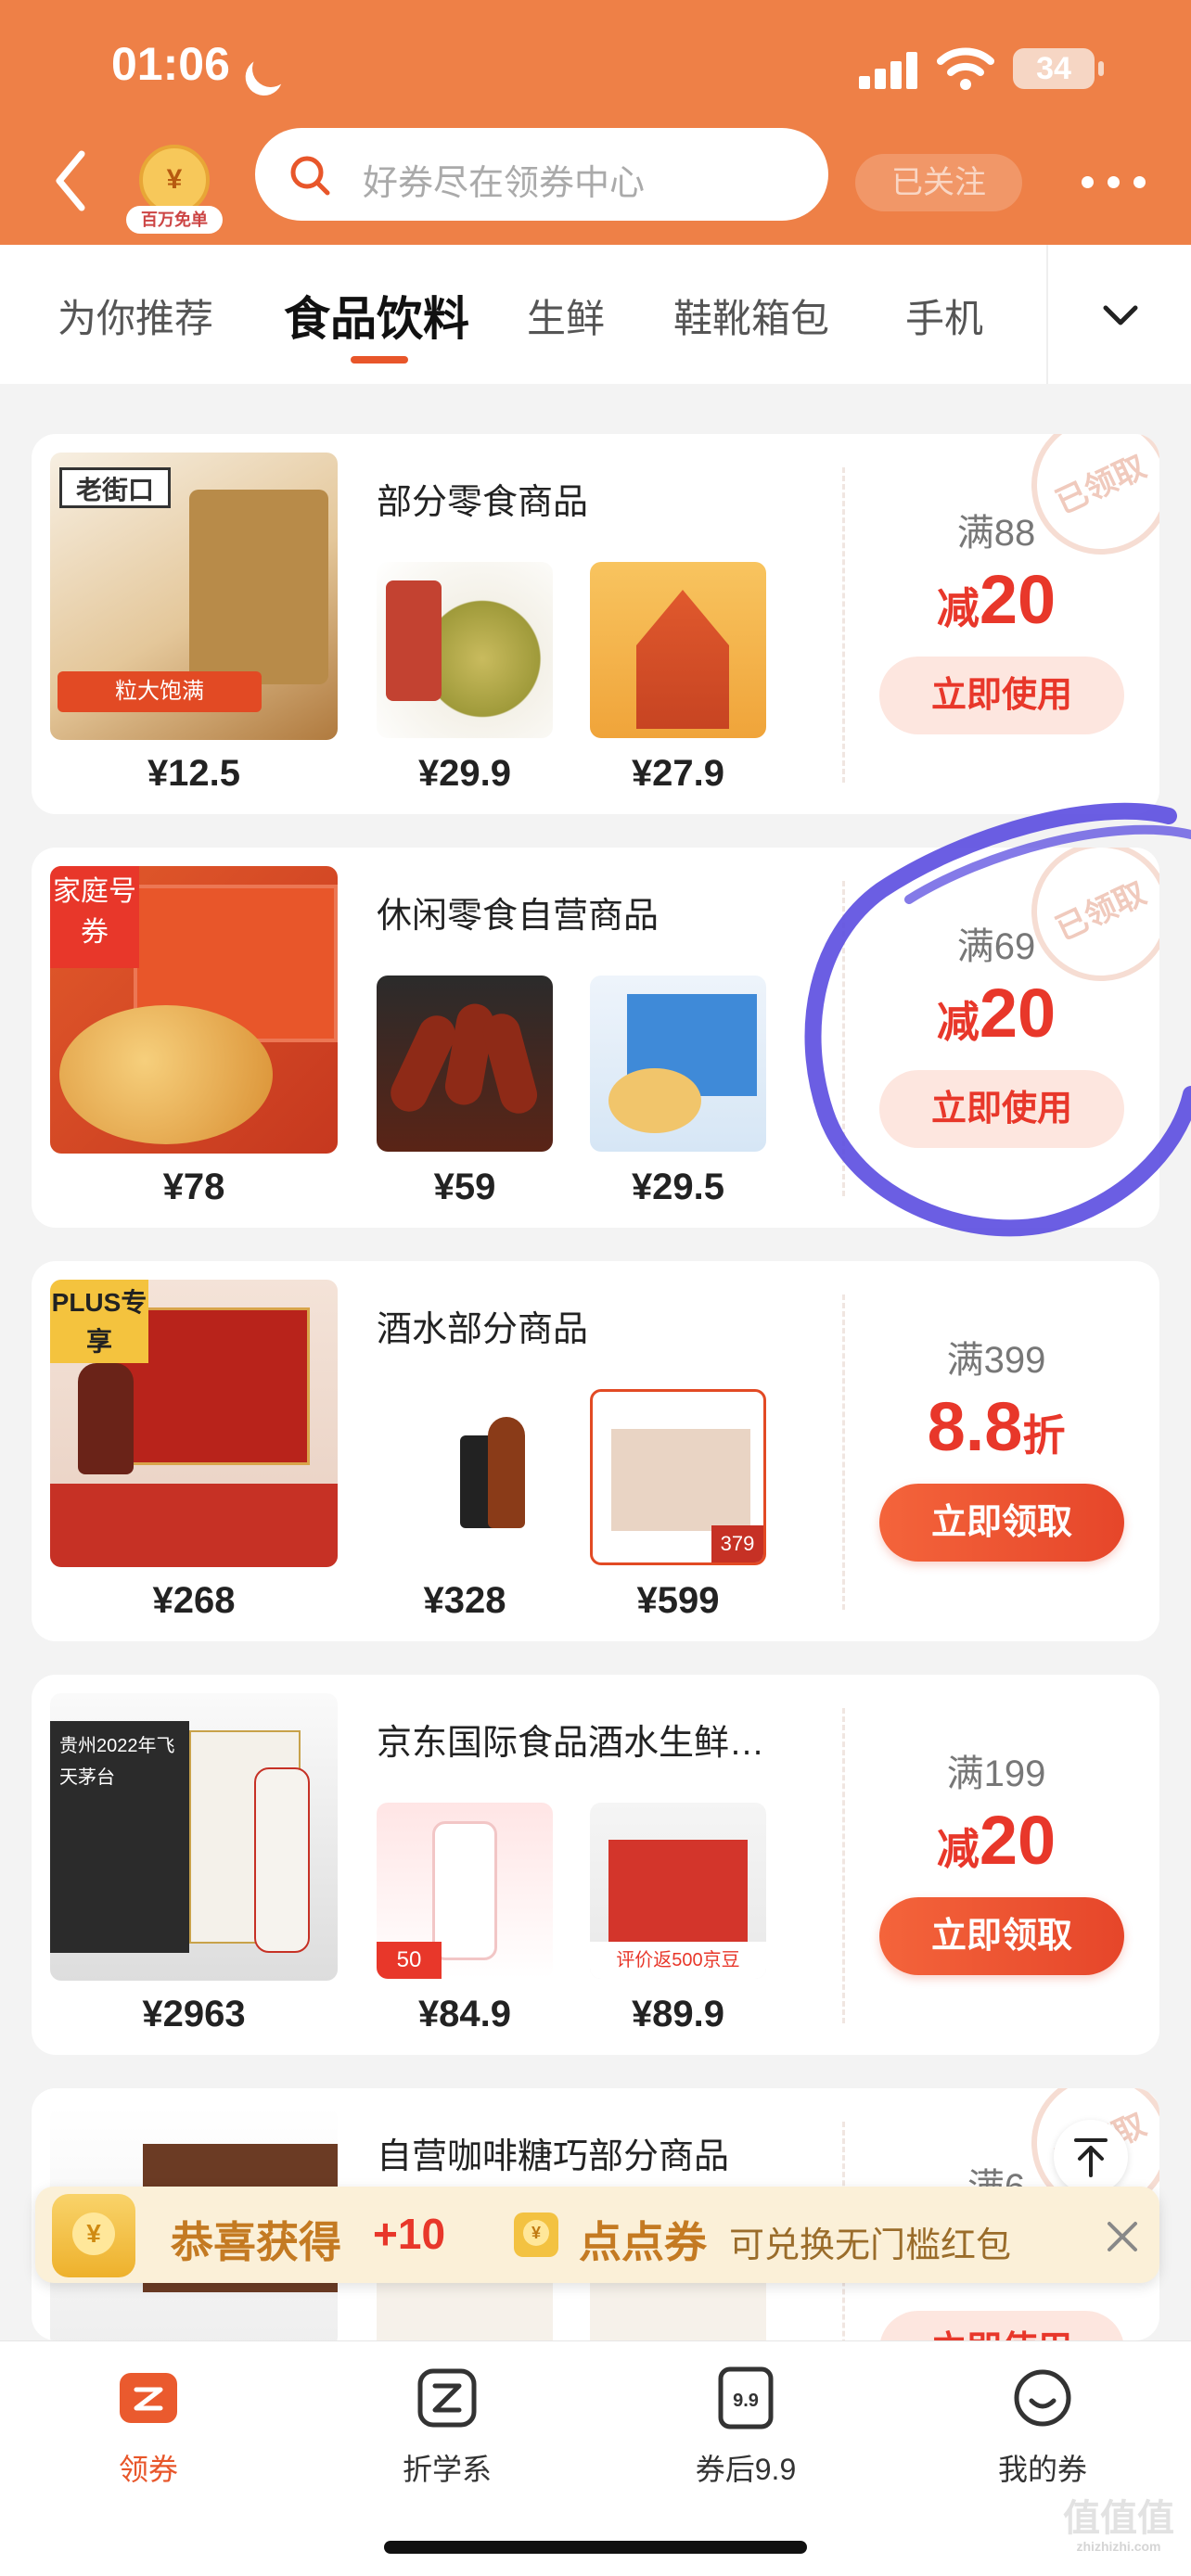 This screenshot has width=1191, height=2576. I want to click on nav-coupons: 领券, so click(148, 2427).